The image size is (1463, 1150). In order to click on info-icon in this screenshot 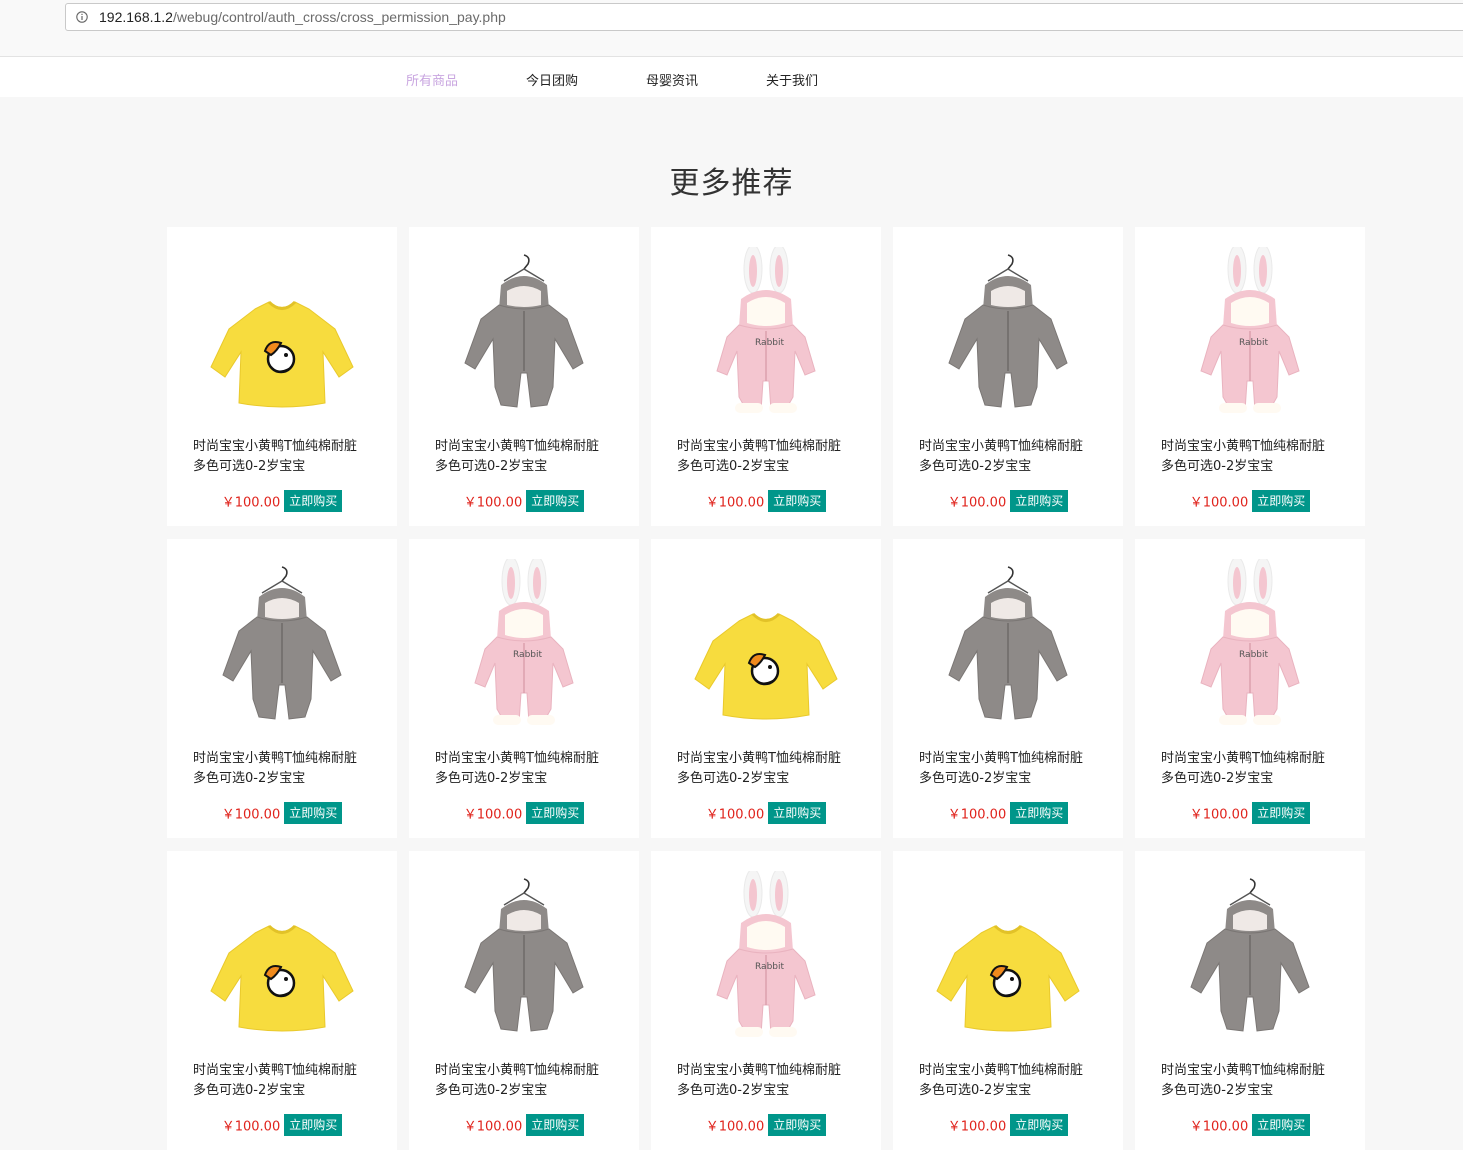, I will do `click(82, 17)`.